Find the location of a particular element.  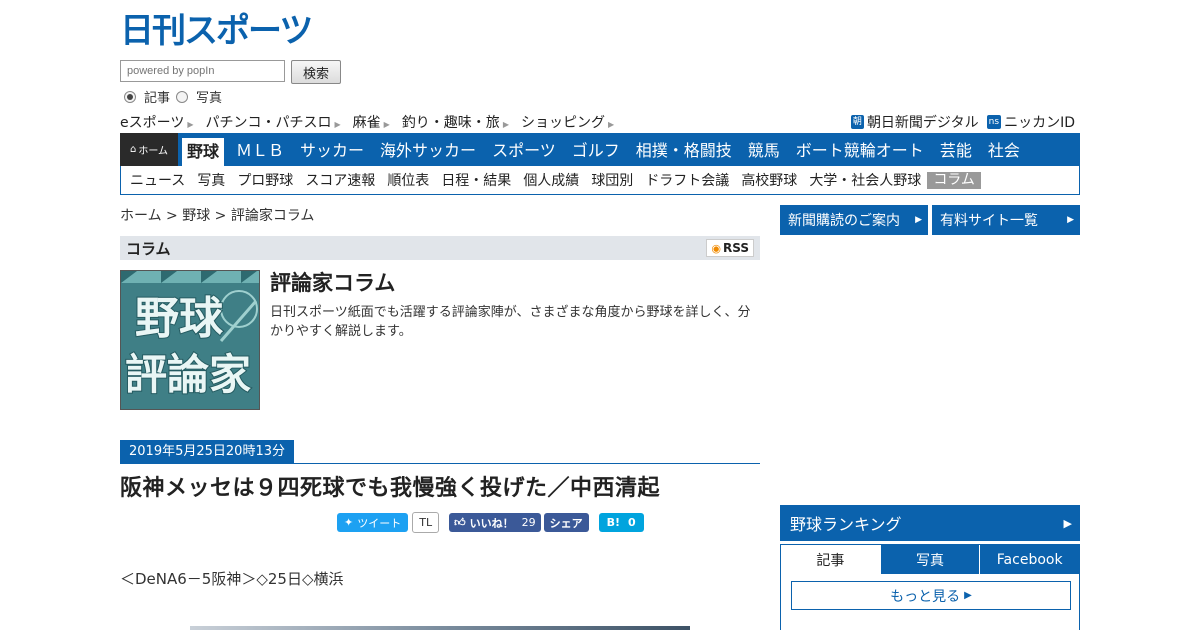

nav-boat: ボート競輪オート is located at coordinates (860, 149).